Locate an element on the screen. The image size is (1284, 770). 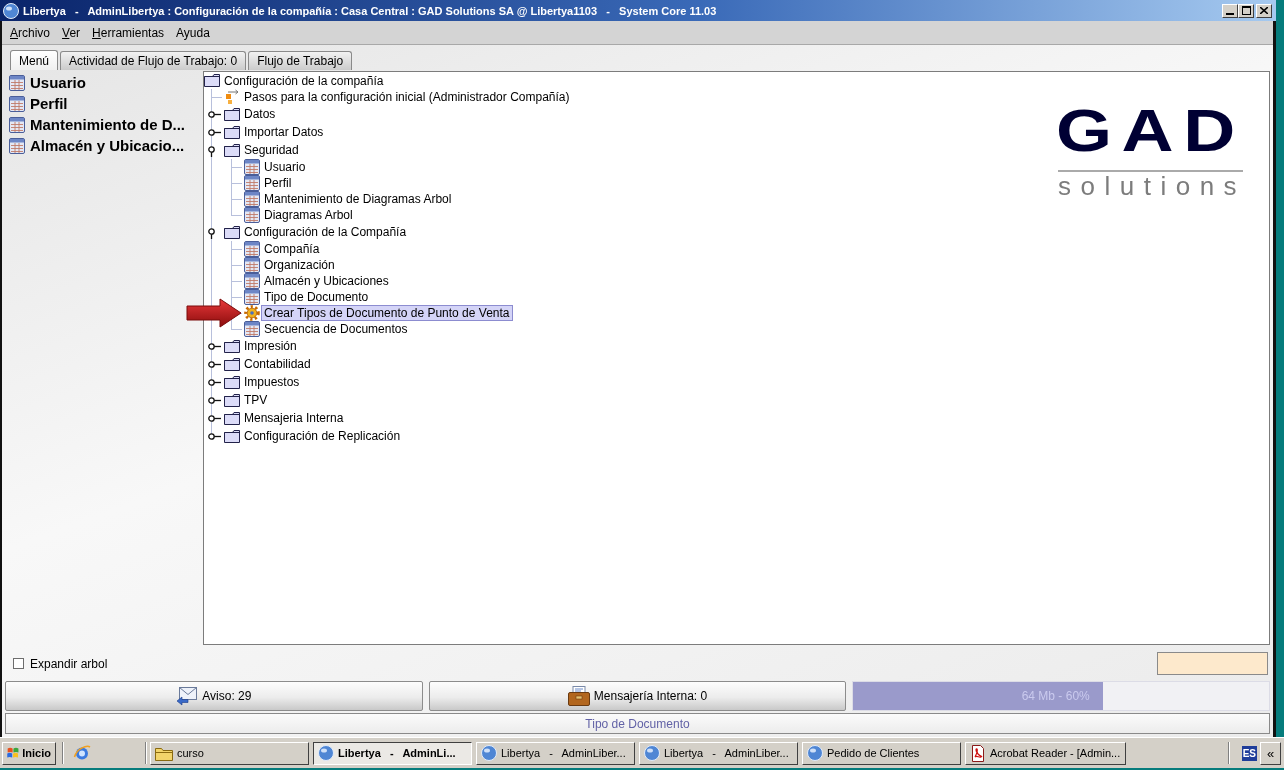
document-icon is located at coordinates (978, 753).